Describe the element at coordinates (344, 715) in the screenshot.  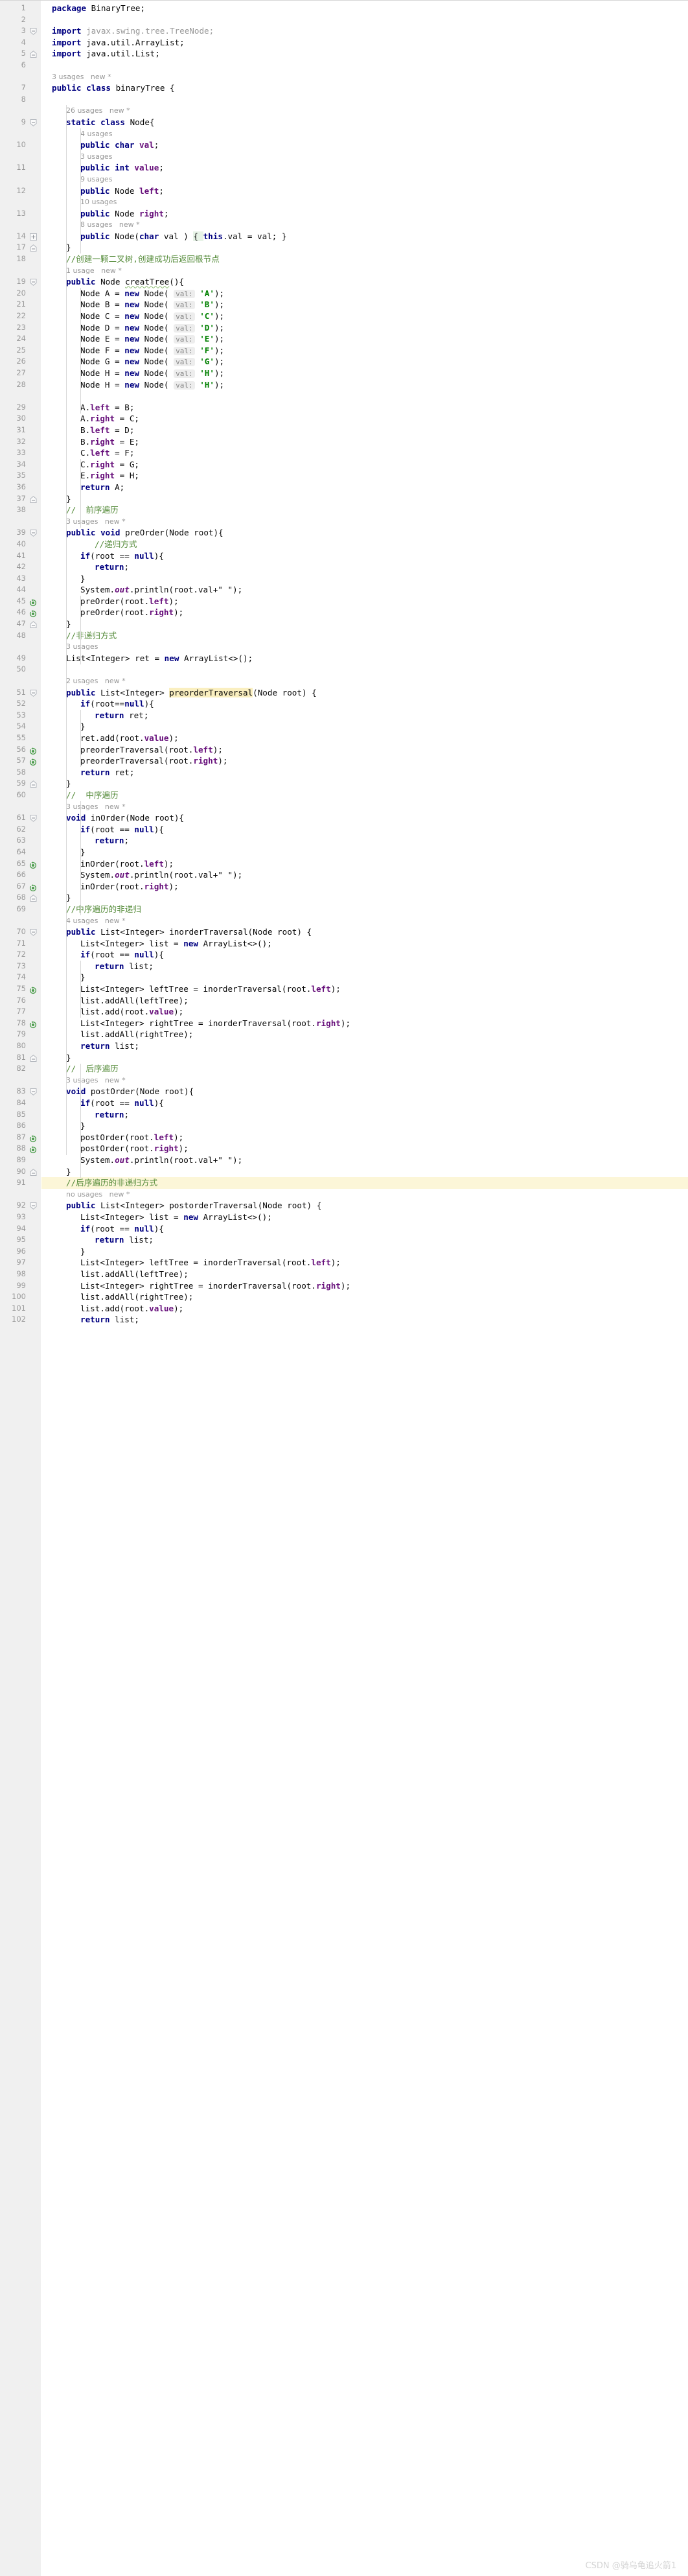
I see `code-line-row: 53 return ret;` at that location.